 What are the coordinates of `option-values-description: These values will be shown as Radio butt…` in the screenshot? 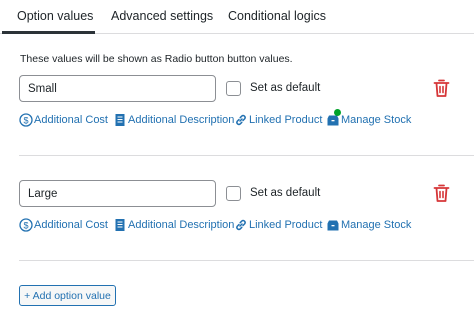 It's located at (156, 59).